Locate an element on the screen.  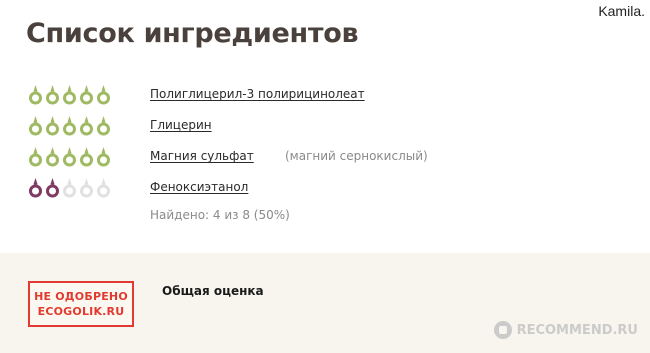
ingredient-link: Полиглицерил-3 полирицинолеат is located at coordinates (257, 94).